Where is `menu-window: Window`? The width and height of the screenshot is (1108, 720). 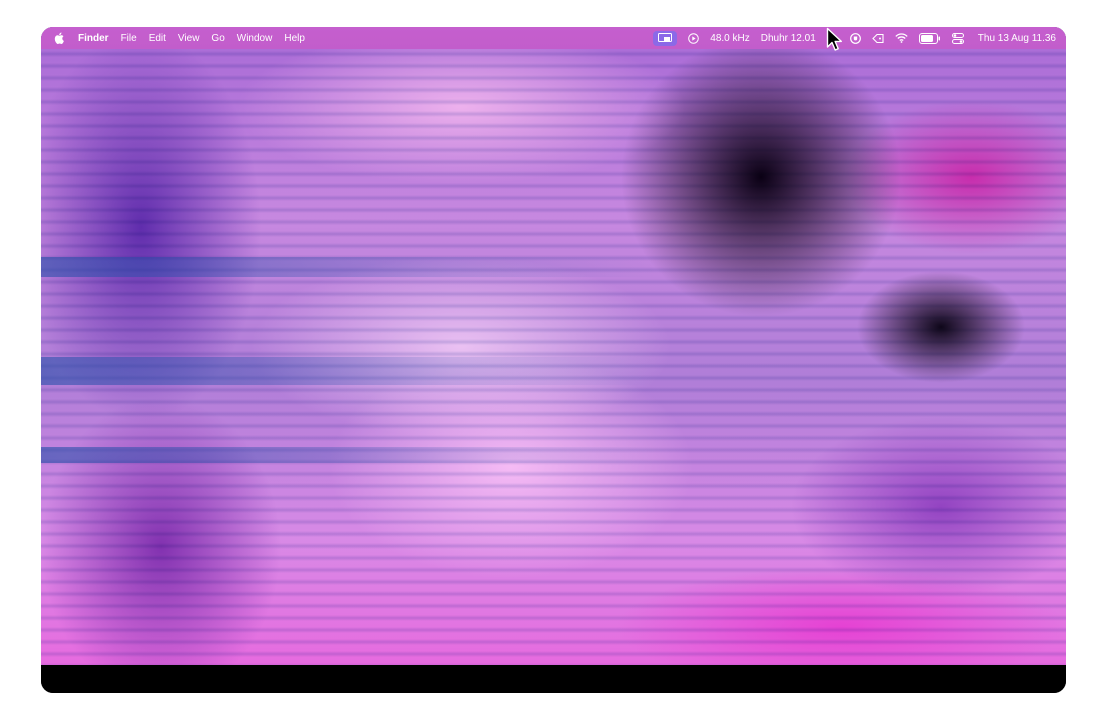
menu-window: Window is located at coordinates (255, 38).